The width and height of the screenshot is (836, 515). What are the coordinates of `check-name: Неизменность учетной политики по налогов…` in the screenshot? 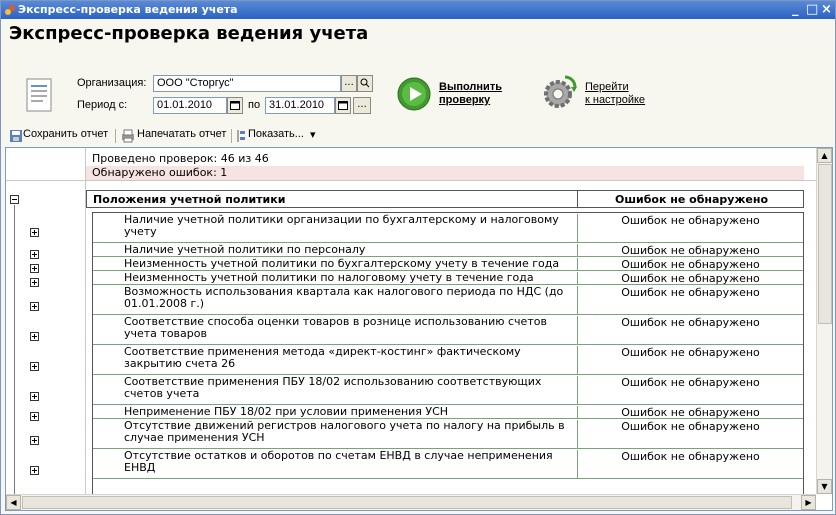 It's located at (329, 277).